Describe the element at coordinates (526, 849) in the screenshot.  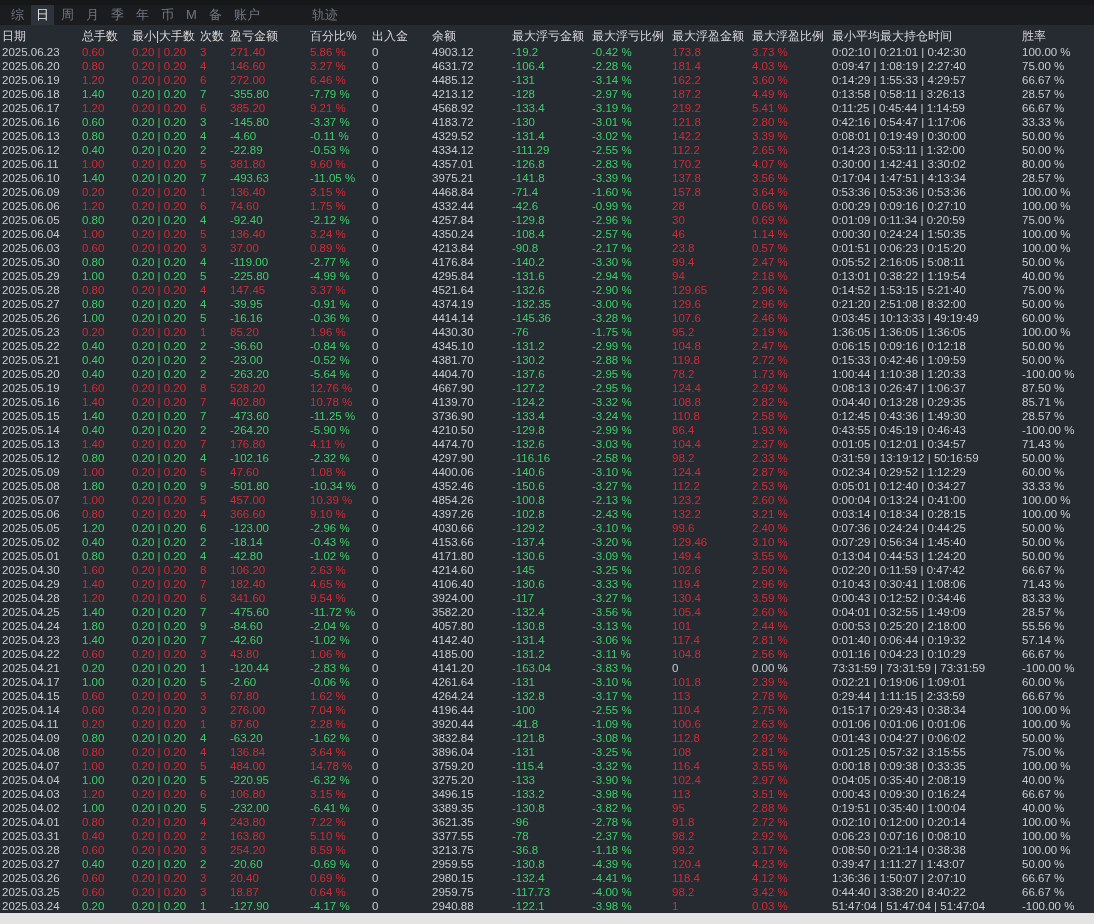
I see `table-cell-text: -36.8` at that location.